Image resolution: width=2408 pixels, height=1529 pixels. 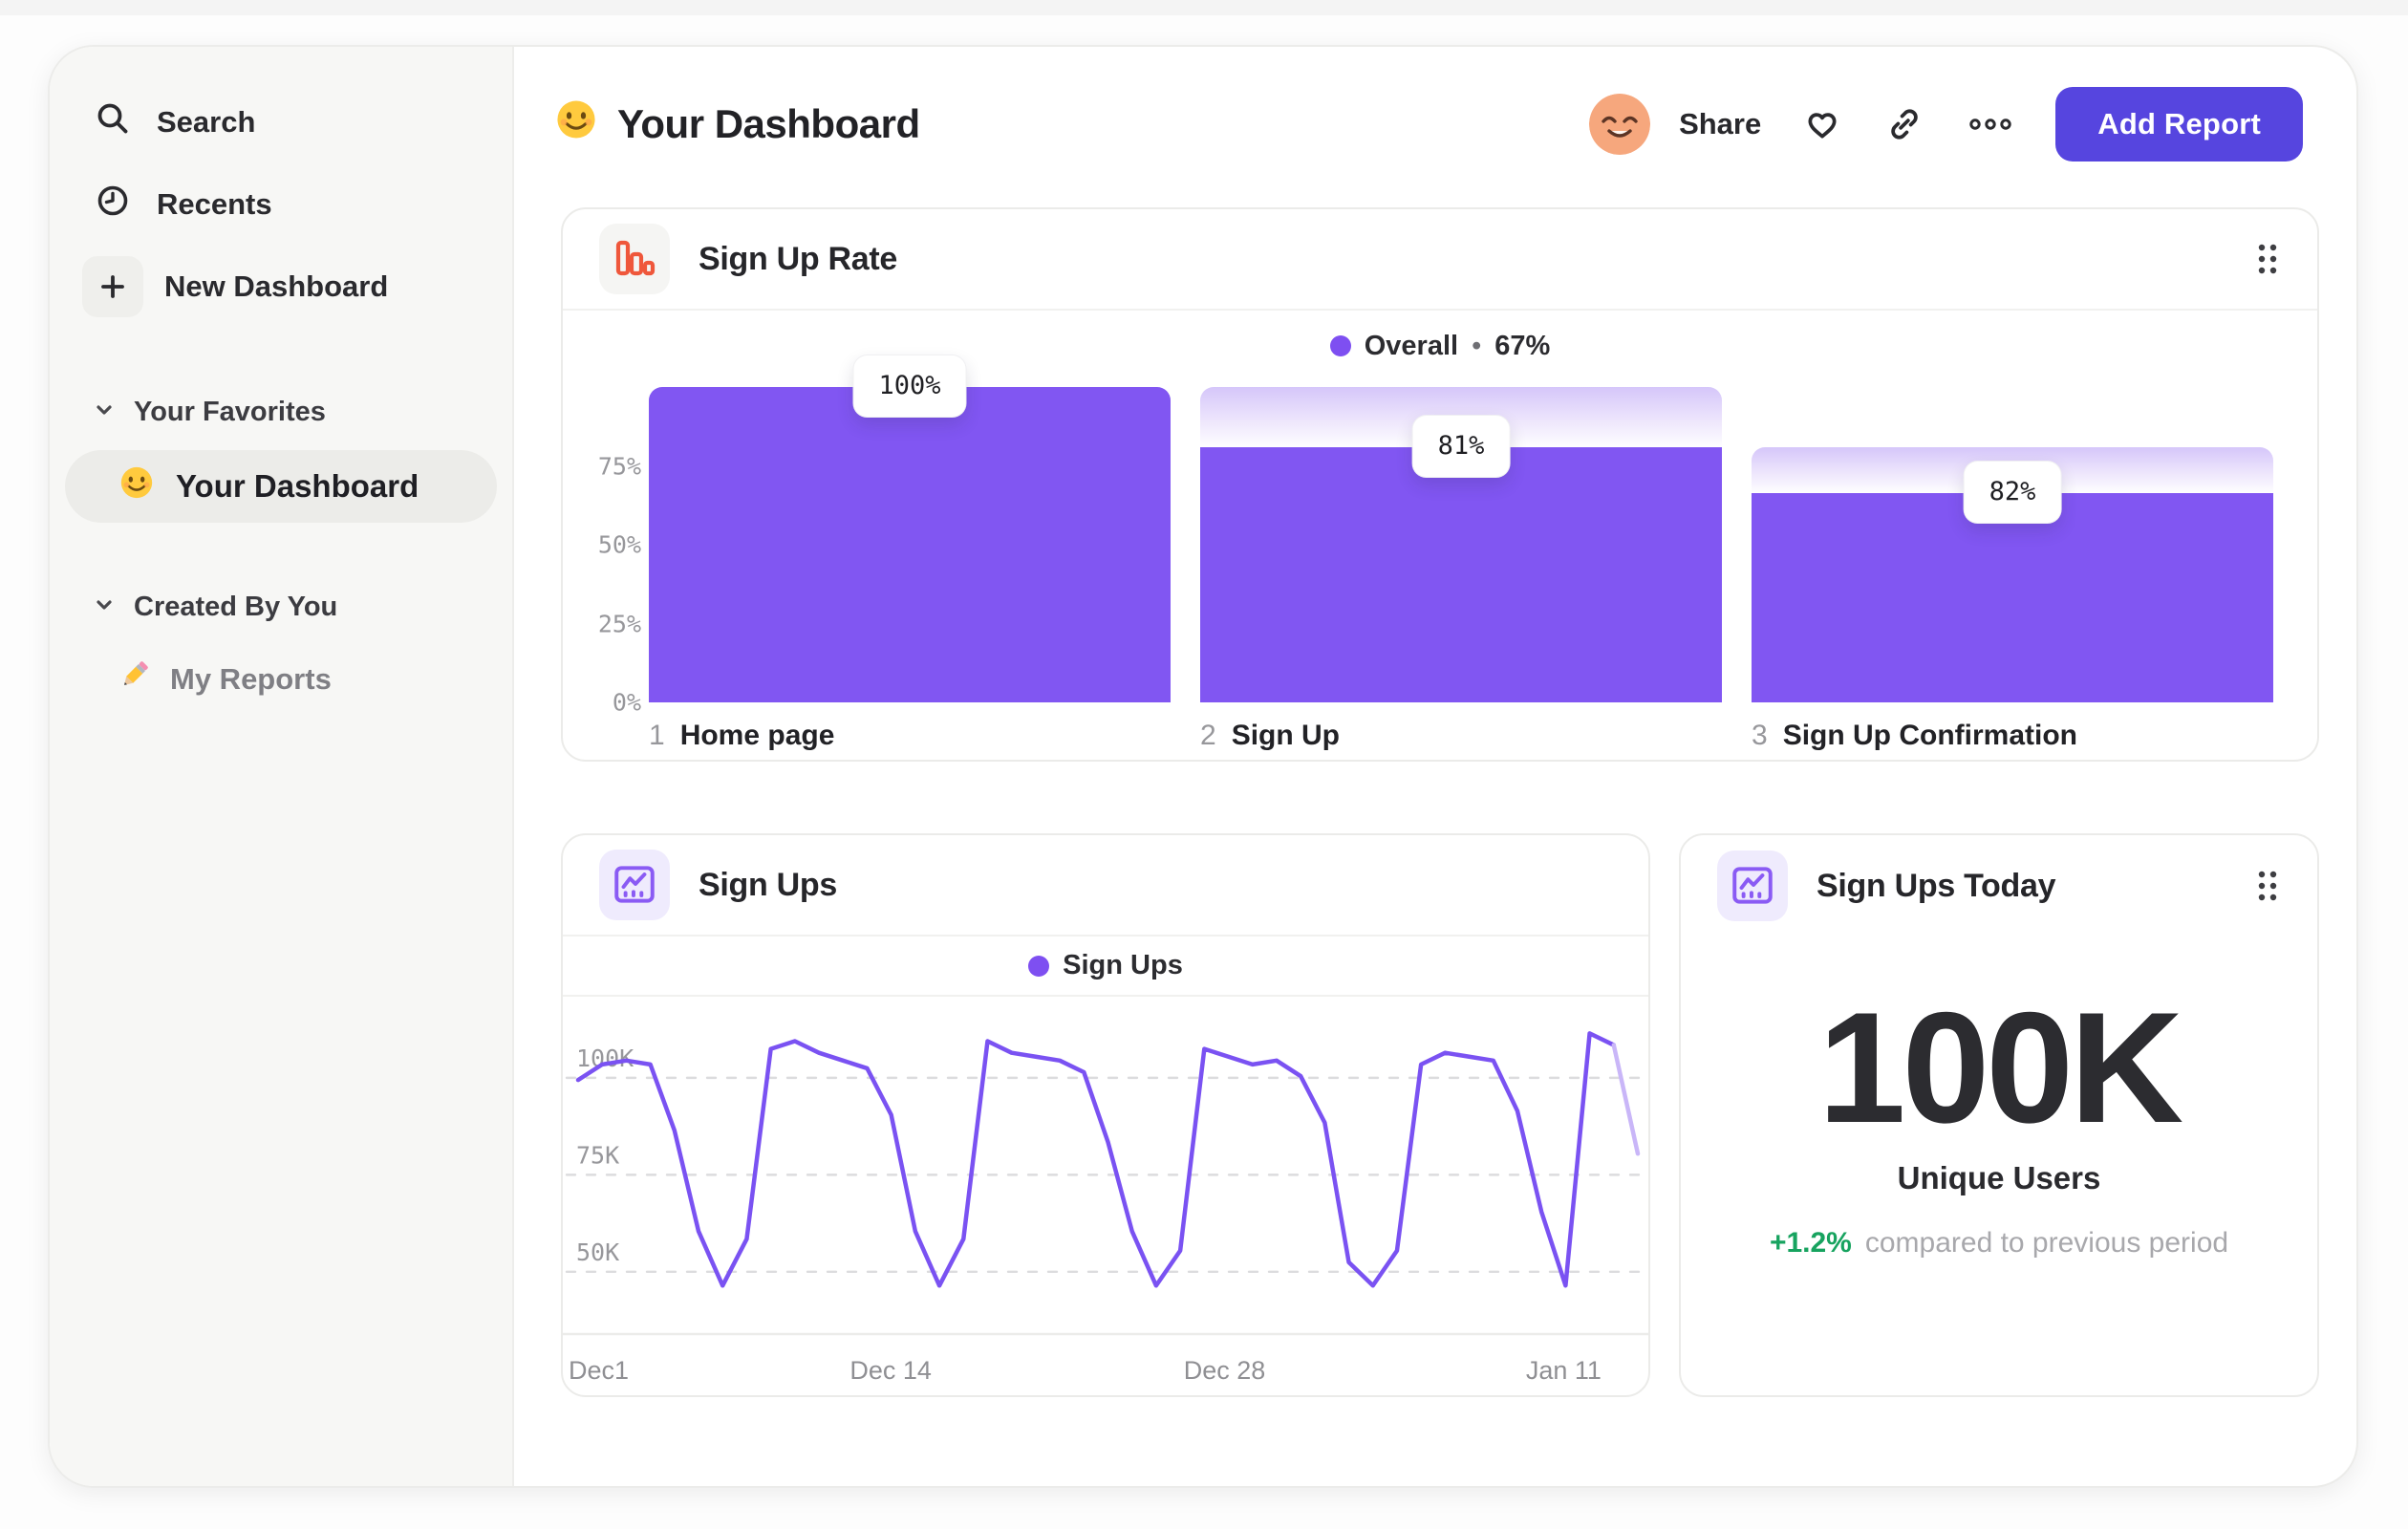 I want to click on sidebar-section-created-by-you: Created By You, so click(x=281, y=606).